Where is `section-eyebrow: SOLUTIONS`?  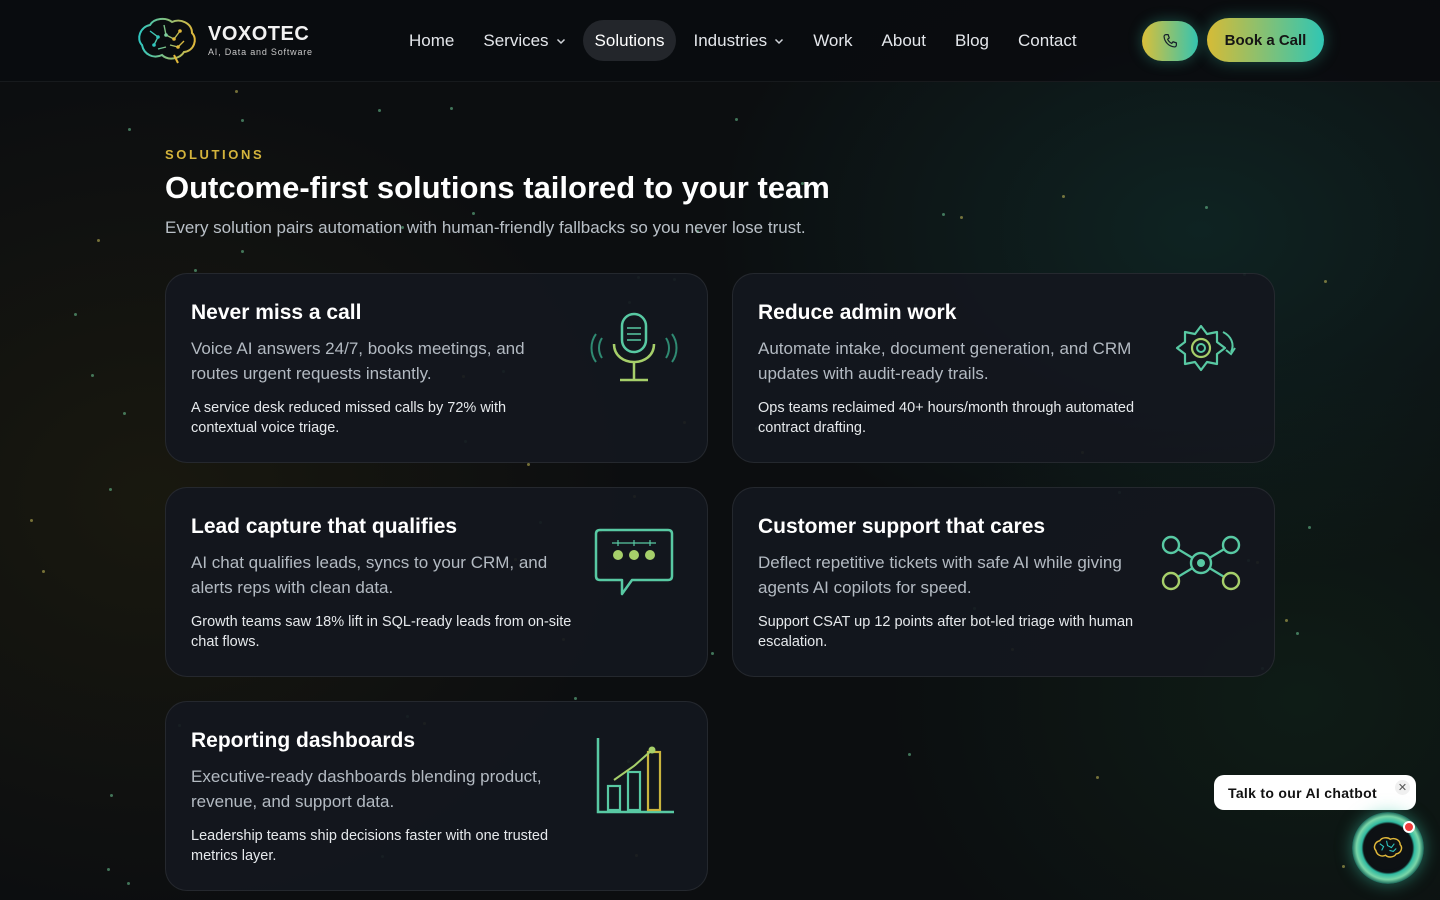
section-eyebrow: SOLUTIONS is located at coordinates (215, 154).